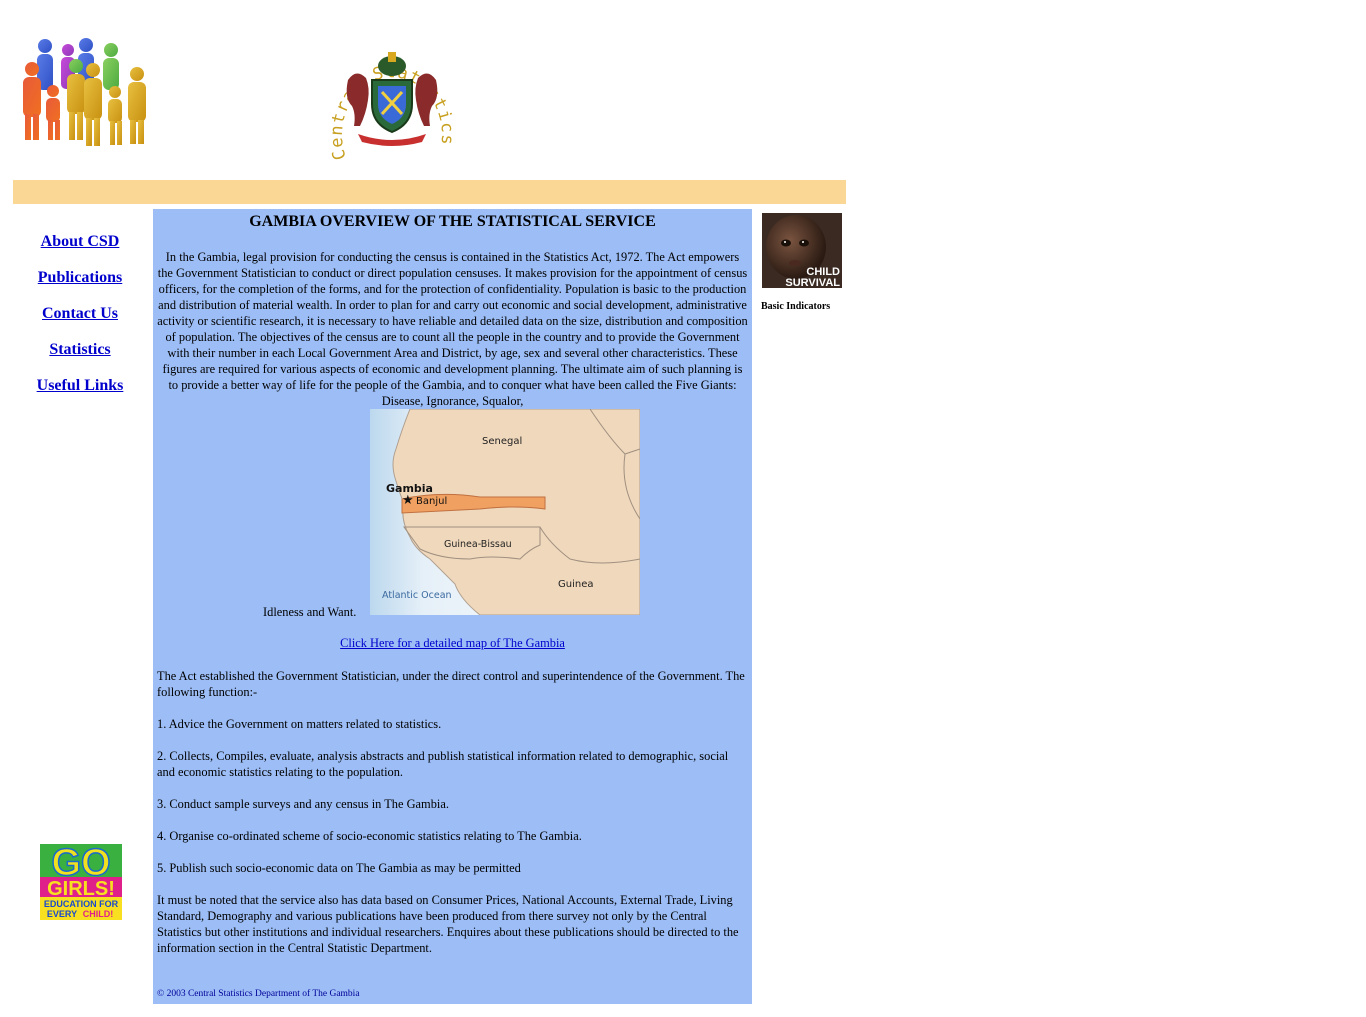  What do you see at coordinates (81, 904) in the screenshot?
I see `go-girls-line3: EDUCATION FOR` at bounding box center [81, 904].